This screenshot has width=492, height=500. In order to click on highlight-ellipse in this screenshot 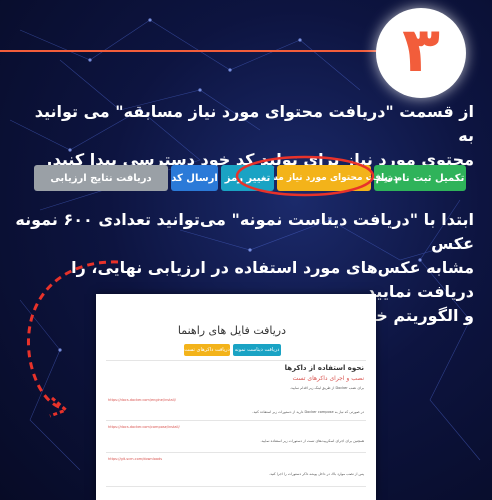, I will do `click(305, 176)`.